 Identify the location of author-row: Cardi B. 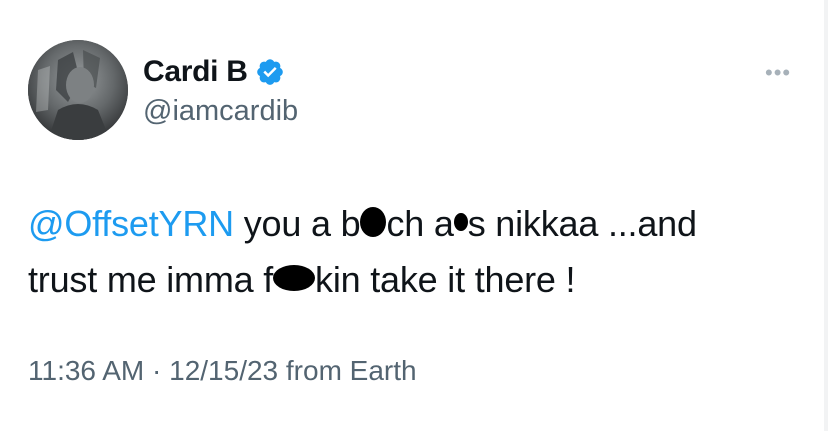
(214, 72).